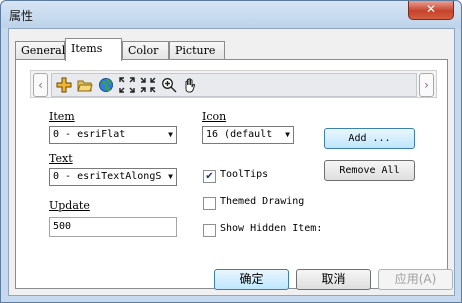  What do you see at coordinates (431, 10) in the screenshot?
I see `close-button: ✕` at bounding box center [431, 10].